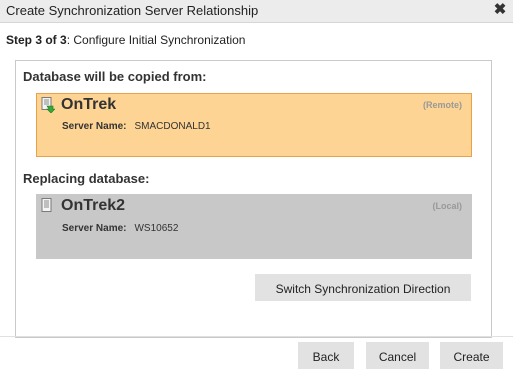 The height and width of the screenshot is (371, 513). What do you see at coordinates (471, 355) in the screenshot?
I see `create-button: Create` at bounding box center [471, 355].